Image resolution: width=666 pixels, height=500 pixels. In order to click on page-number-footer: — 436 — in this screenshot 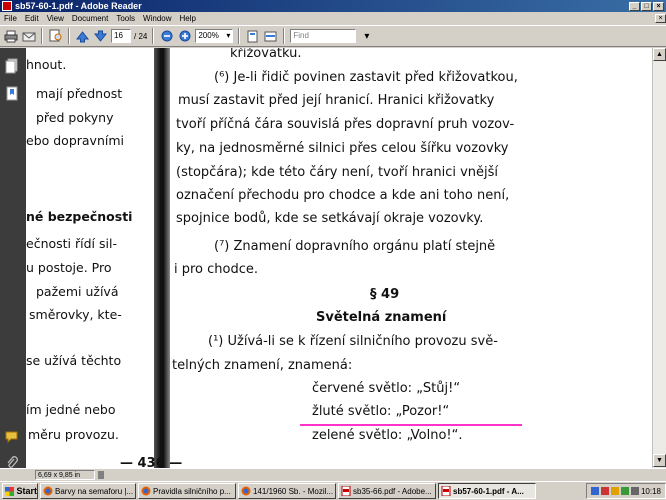, I will do `click(151, 462)`.